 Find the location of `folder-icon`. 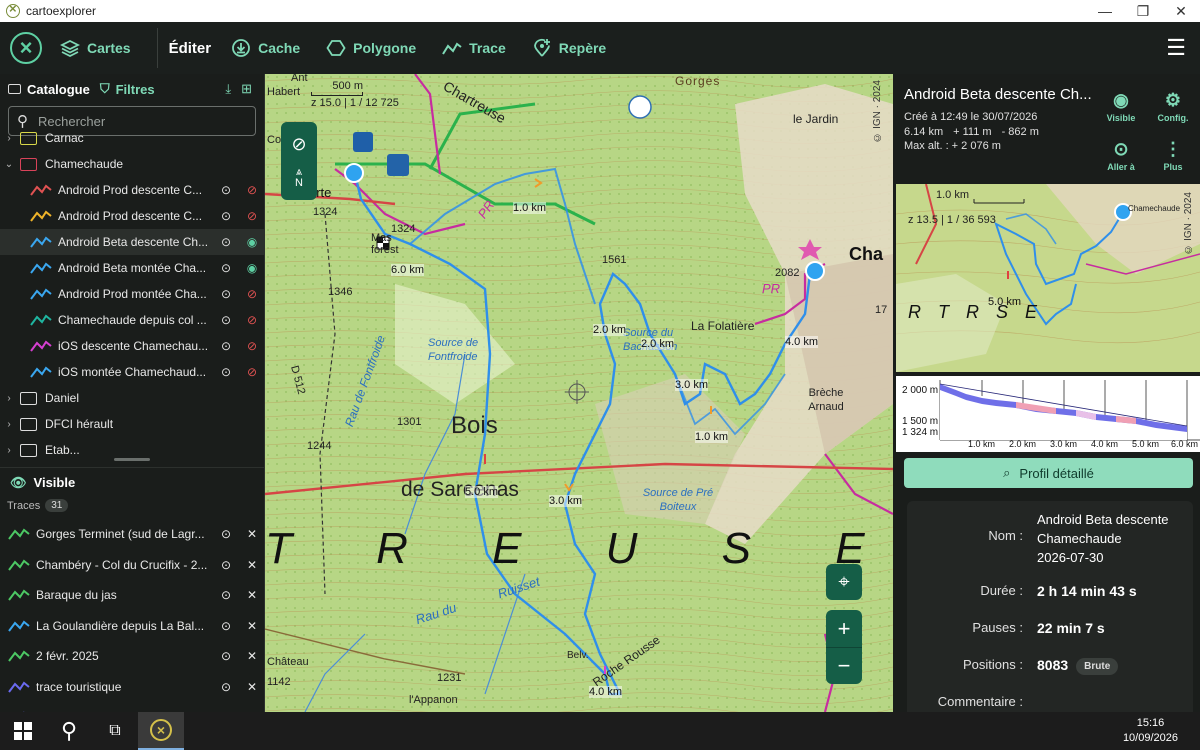

folder-icon is located at coordinates (28, 398).